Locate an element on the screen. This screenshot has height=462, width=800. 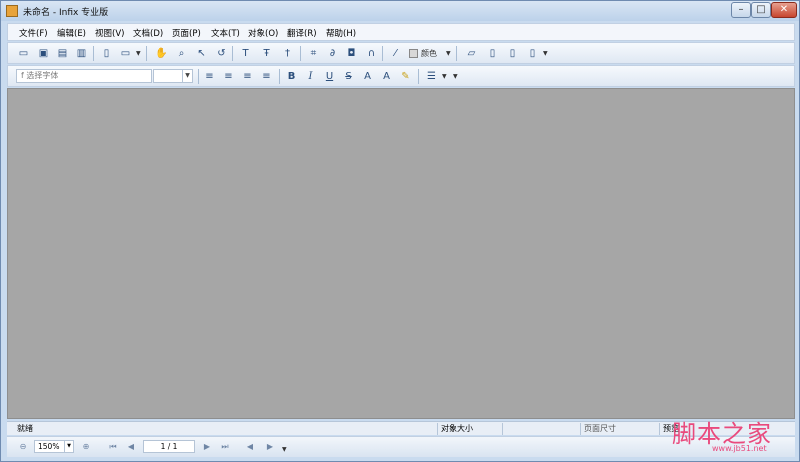
font-select: f 选择字体 is located at coordinates (84, 76).